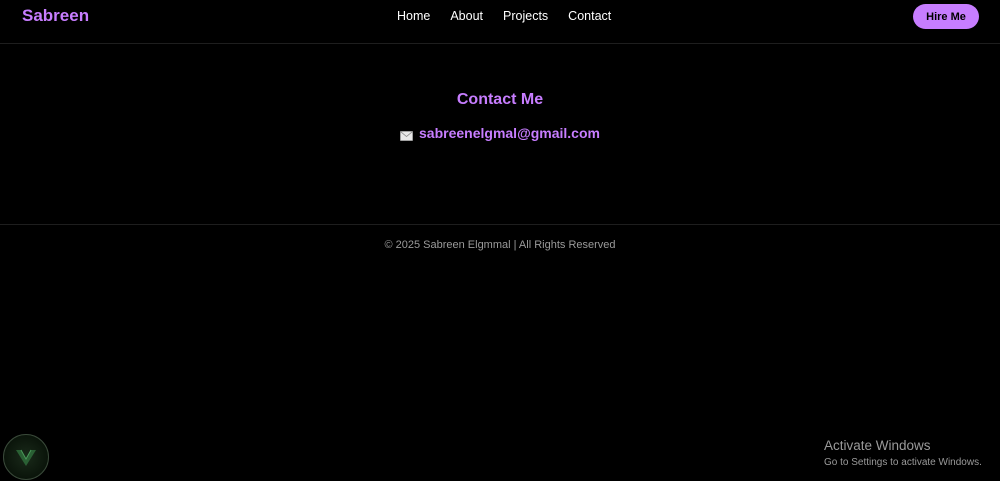 The image size is (1000, 481). I want to click on nav-link-about: About, so click(466, 16).